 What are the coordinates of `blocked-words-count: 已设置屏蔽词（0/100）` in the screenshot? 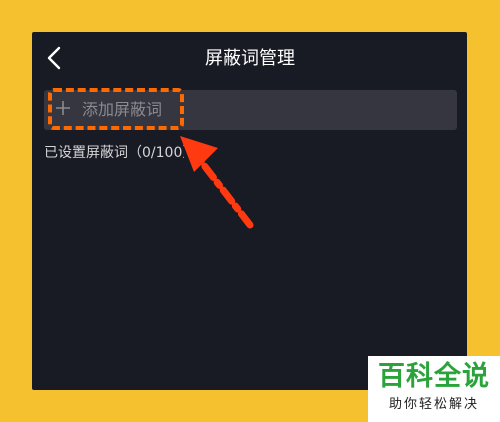 It's located at (114, 153).